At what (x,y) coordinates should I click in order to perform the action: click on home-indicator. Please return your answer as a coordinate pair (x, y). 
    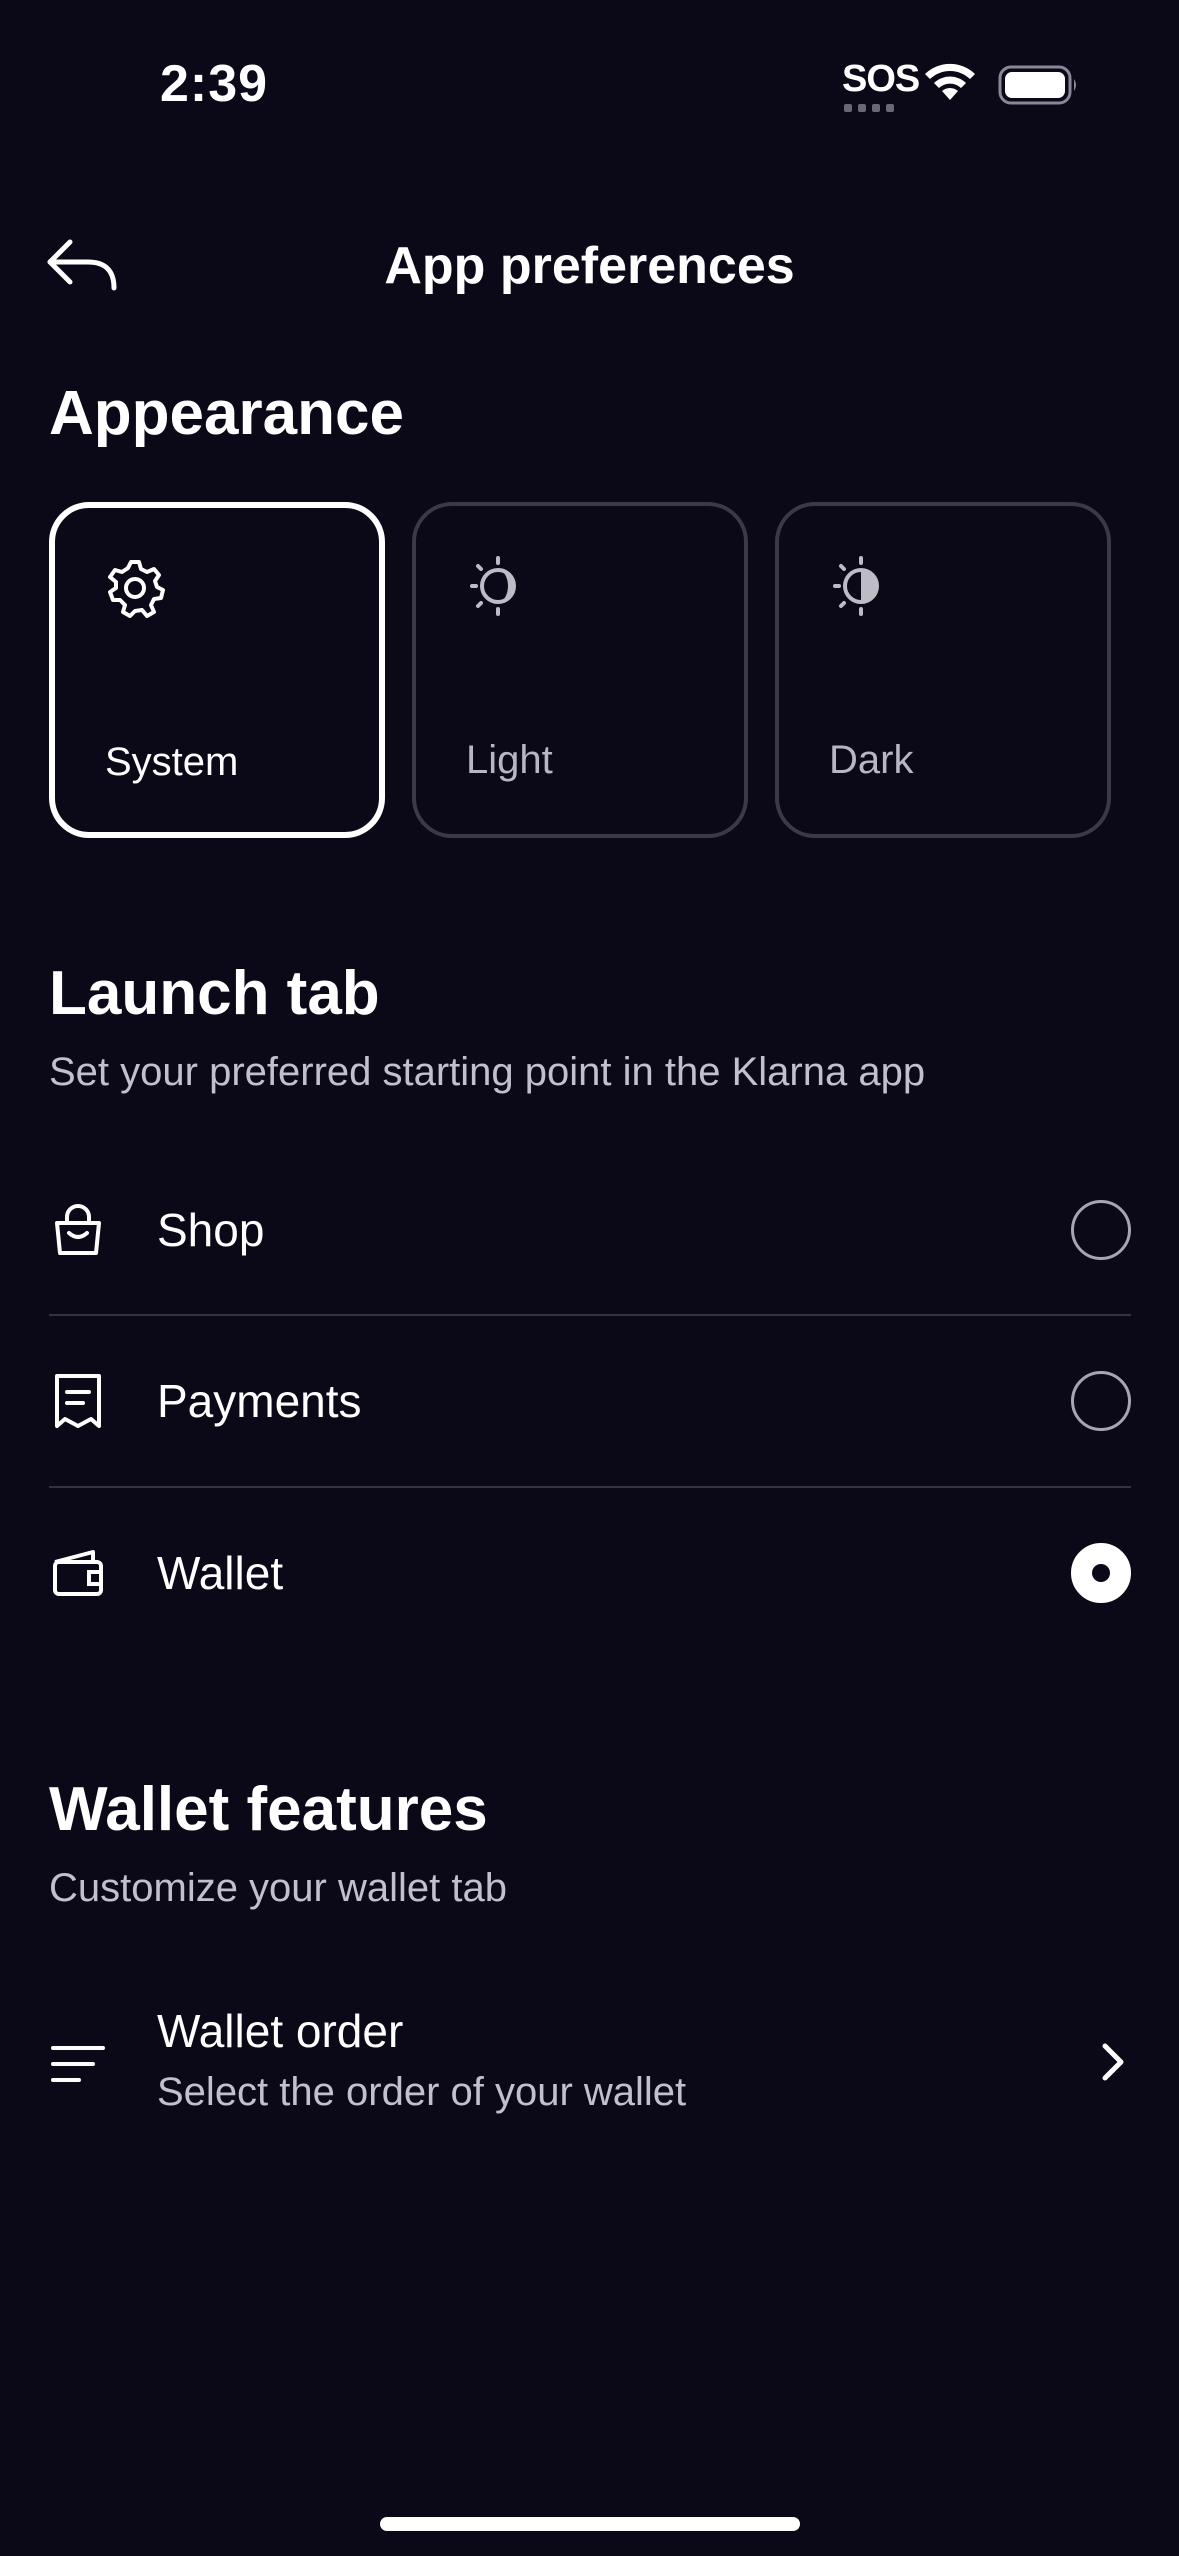
    Looking at the image, I should click on (590, 2524).